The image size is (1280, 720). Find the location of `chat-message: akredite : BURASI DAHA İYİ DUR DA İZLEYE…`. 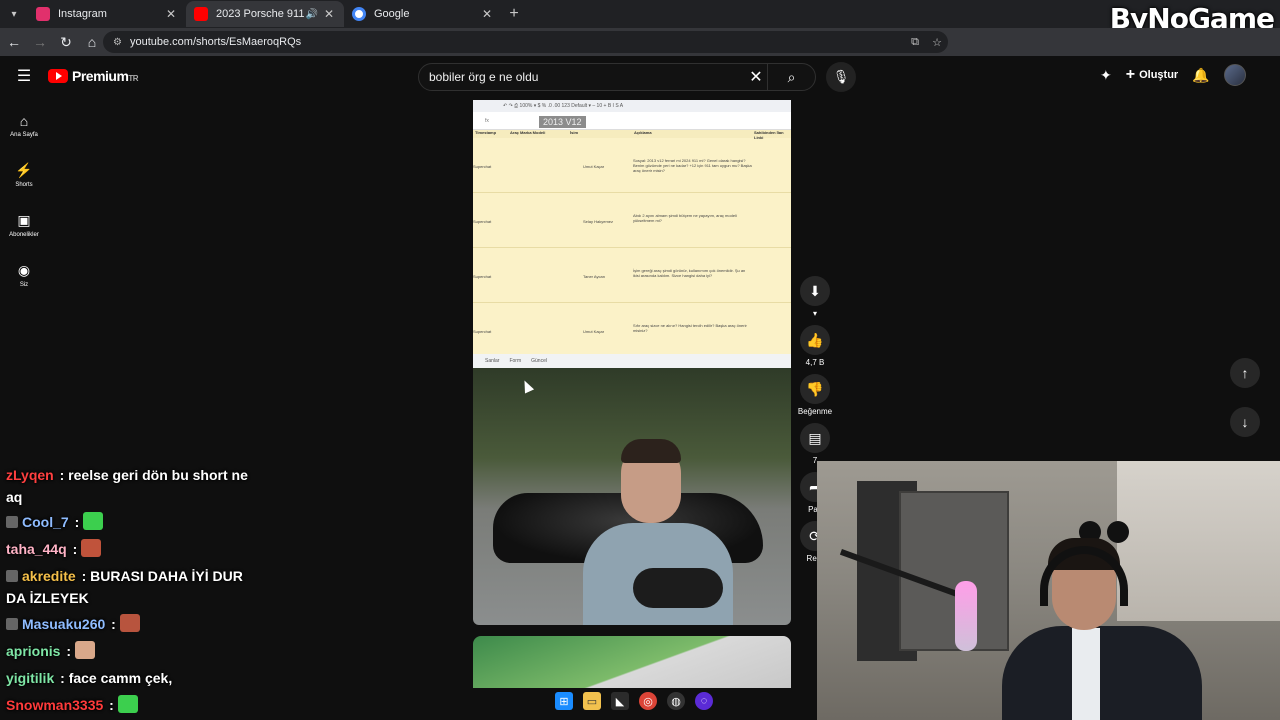

chat-message: akredite : BURASI DAHA İYİ DUR DA İZLEYE… is located at coordinates (124, 587).